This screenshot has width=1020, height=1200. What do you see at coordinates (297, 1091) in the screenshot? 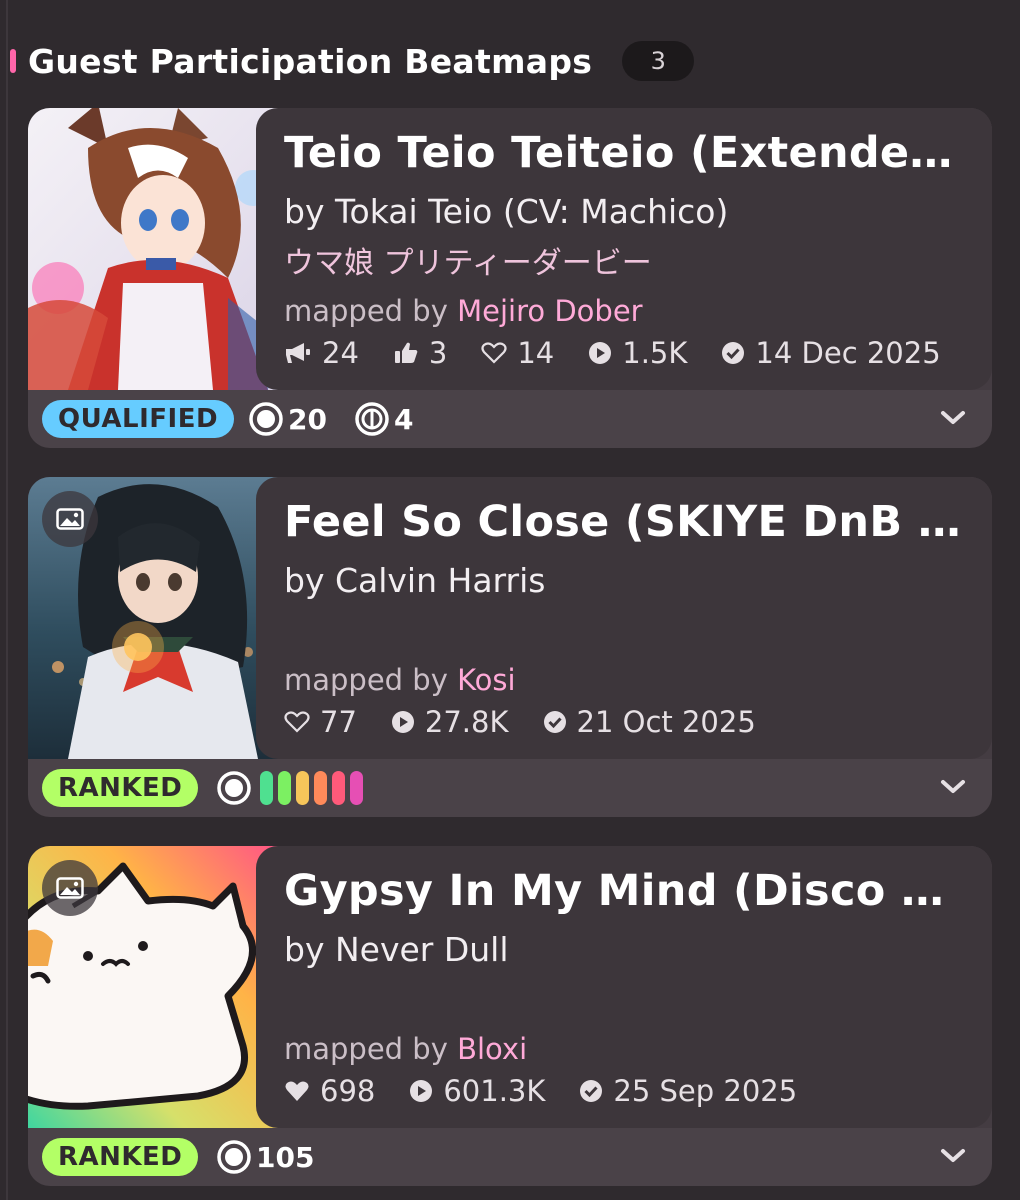
I see `heart-filled-icon` at bounding box center [297, 1091].